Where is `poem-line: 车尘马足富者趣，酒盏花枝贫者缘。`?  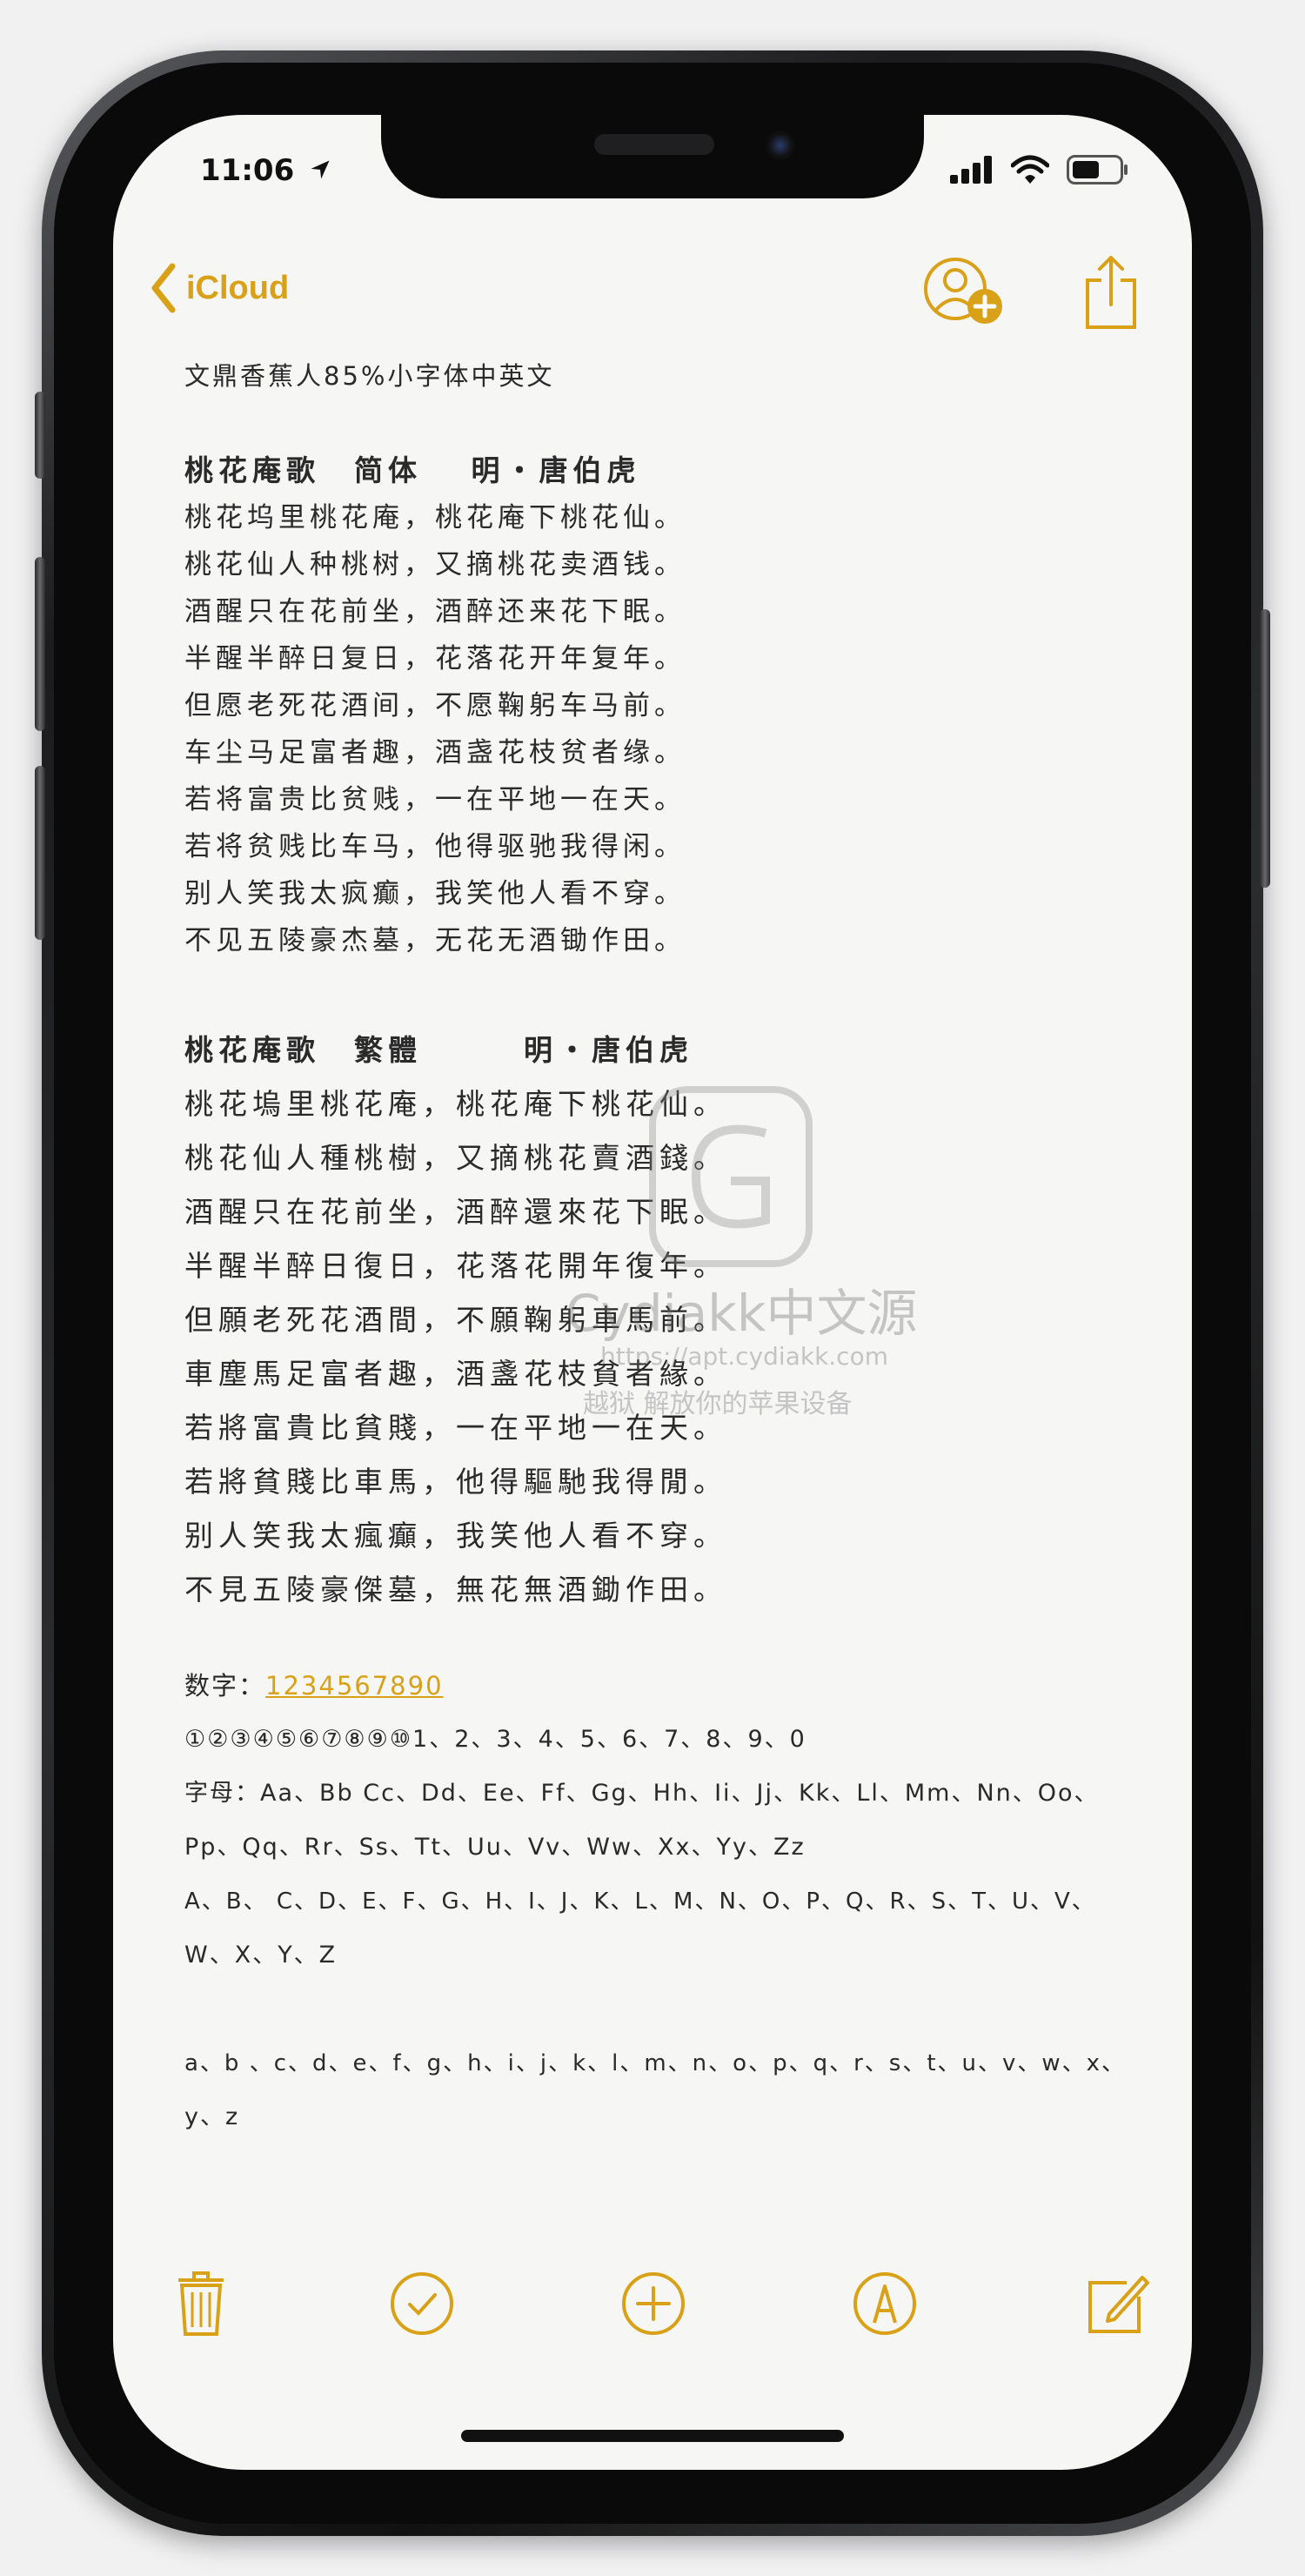
poem-line: 车尘马足富者趣，酒盏花枝贫者缘。 is located at coordinates (435, 752).